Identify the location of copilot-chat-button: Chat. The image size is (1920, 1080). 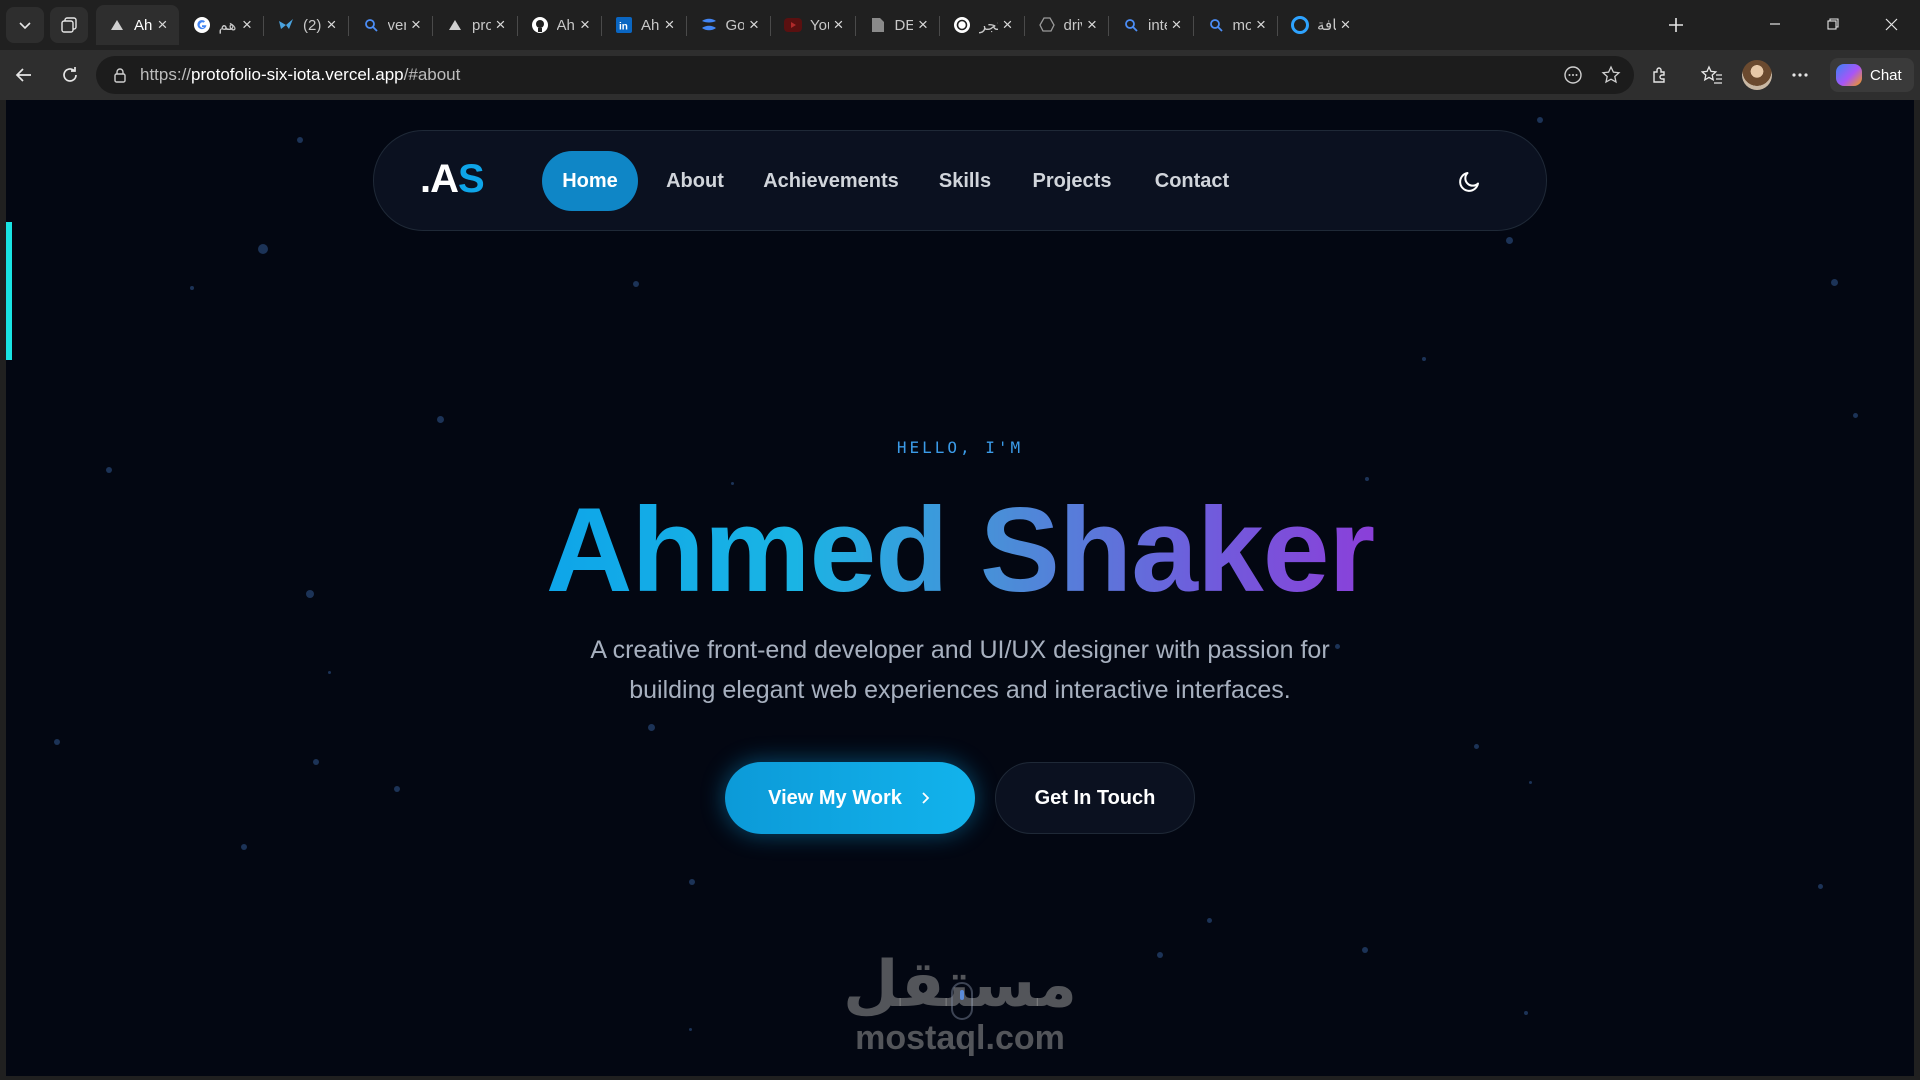
(1872, 75).